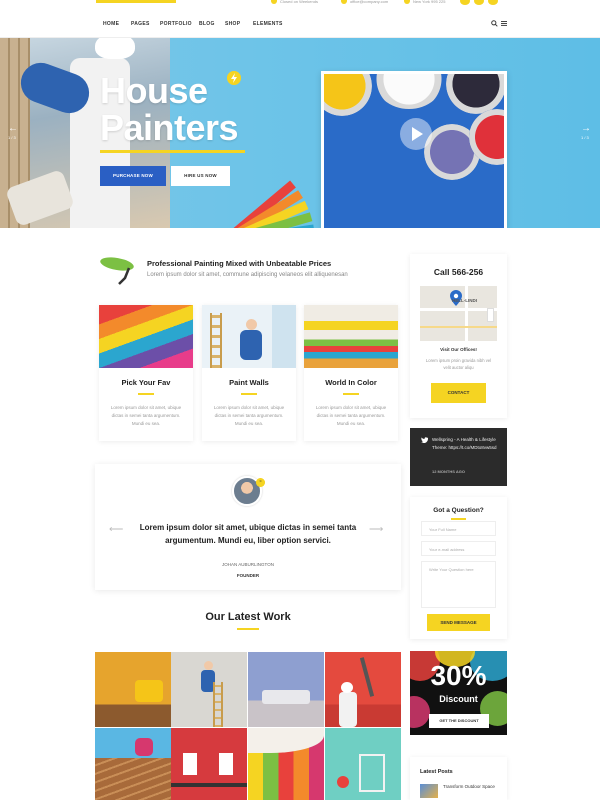 The width and height of the screenshot is (600, 800). I want to click on clock-icon, so click(274, 2).